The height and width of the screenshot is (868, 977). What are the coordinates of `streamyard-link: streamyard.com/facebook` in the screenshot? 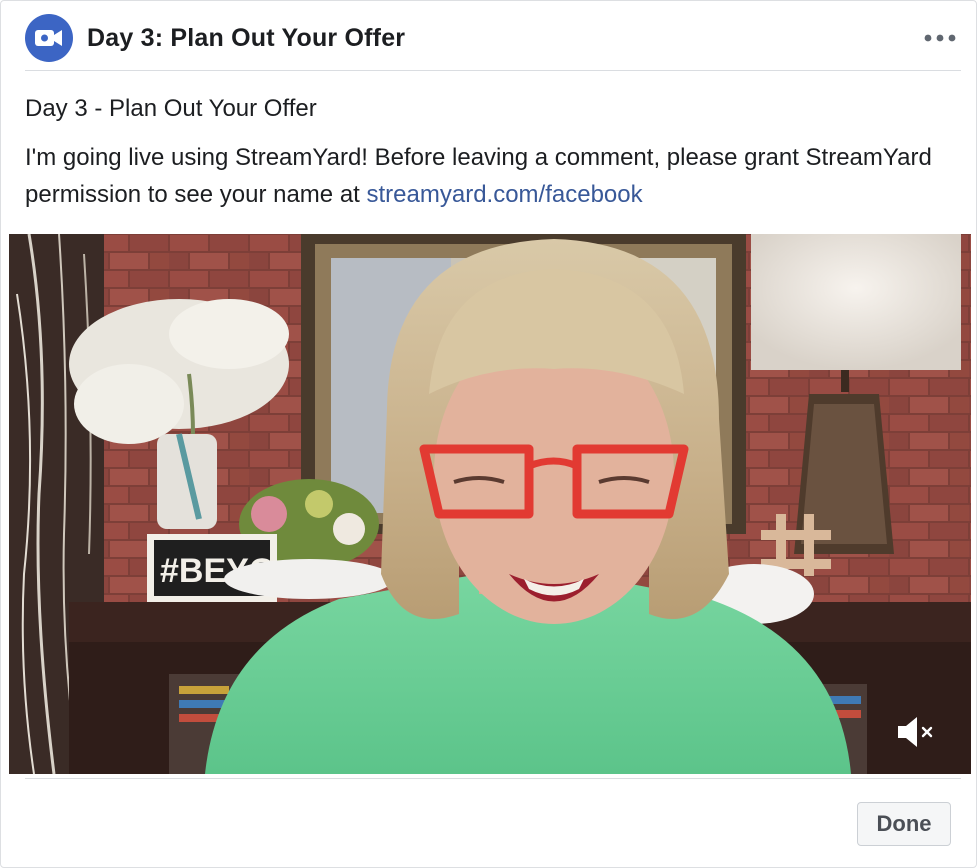 It's located at (505, 194).